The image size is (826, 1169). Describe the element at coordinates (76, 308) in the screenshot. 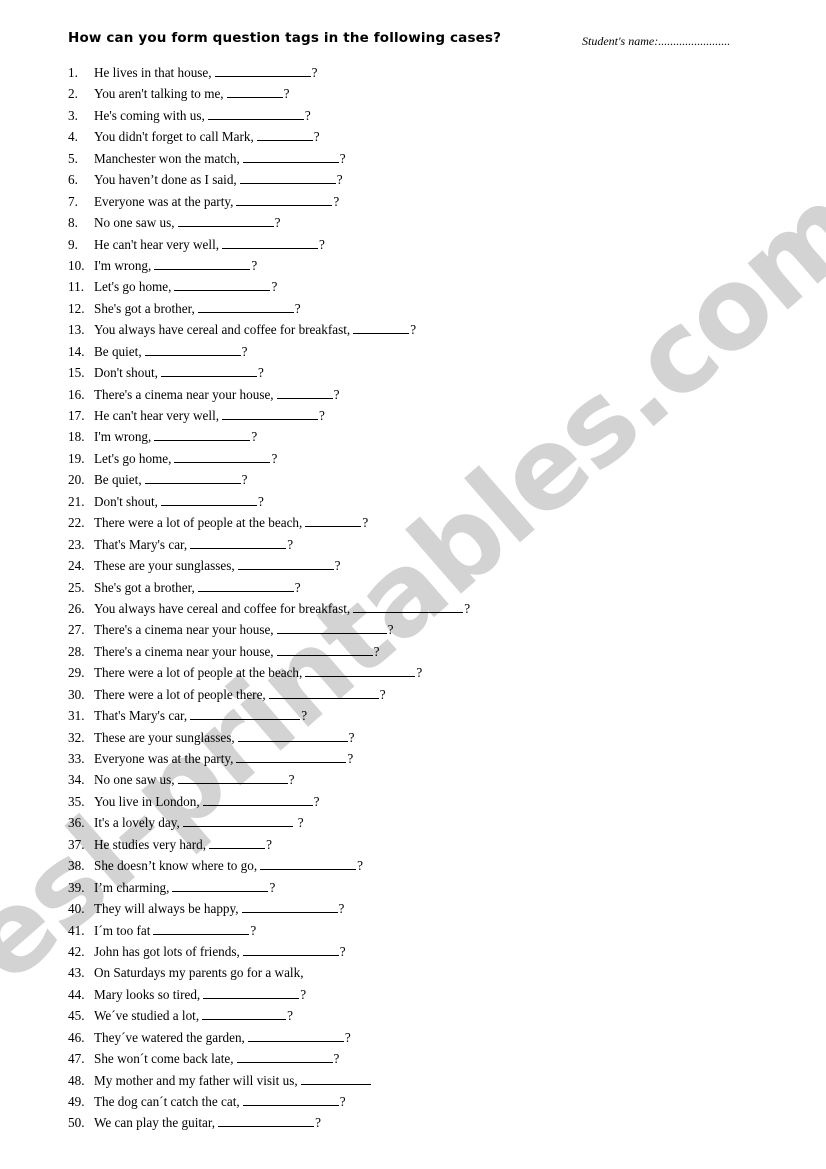

I see `question-number: 12.` at that location.